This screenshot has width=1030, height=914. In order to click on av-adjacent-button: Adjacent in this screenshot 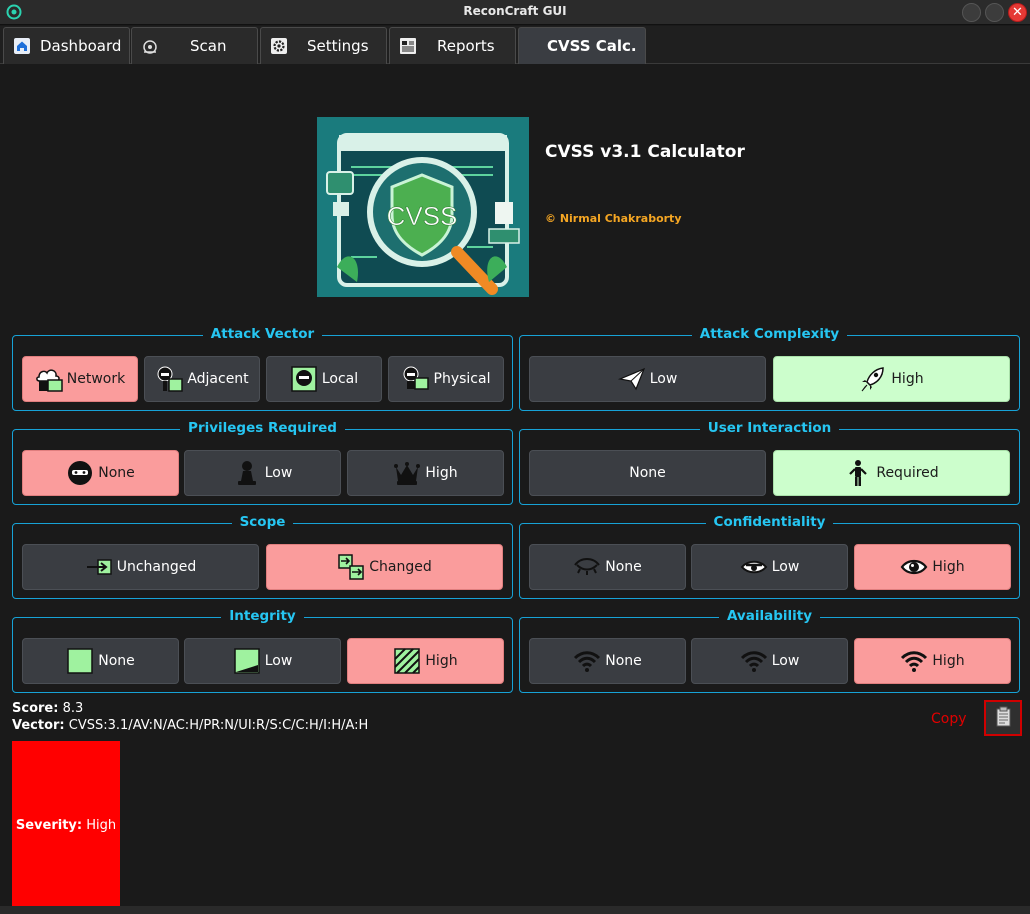, I will do `click(202, 379)`.